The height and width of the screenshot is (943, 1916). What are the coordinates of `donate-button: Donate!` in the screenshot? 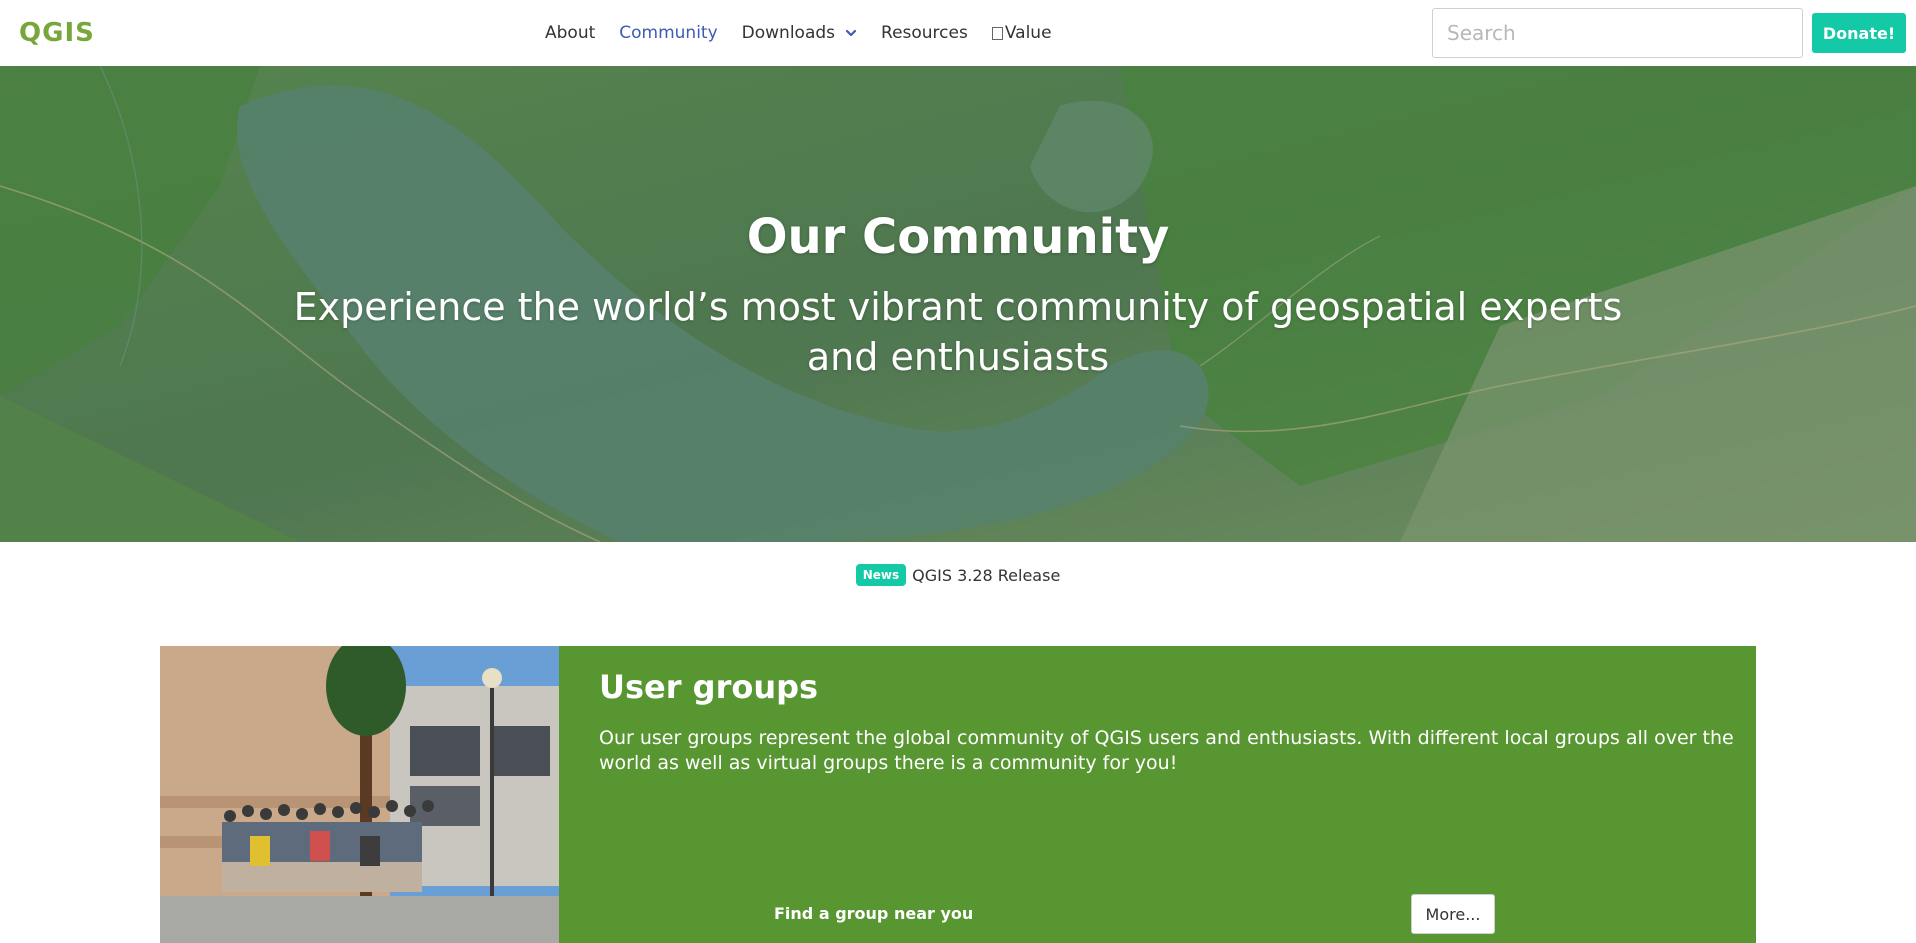 It's located at (1859, 33).